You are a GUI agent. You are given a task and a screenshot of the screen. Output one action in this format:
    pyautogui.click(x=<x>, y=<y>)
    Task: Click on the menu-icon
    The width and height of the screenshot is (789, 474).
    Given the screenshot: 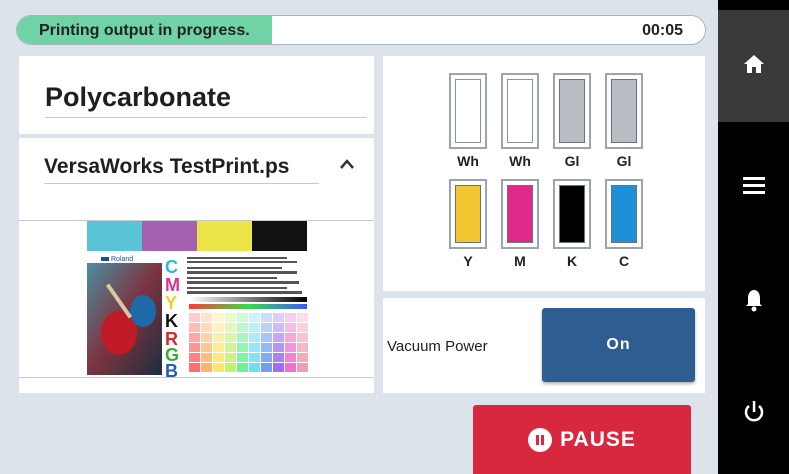 What is the action you would take?
    pyautogui.click(x=753, y=187)
    